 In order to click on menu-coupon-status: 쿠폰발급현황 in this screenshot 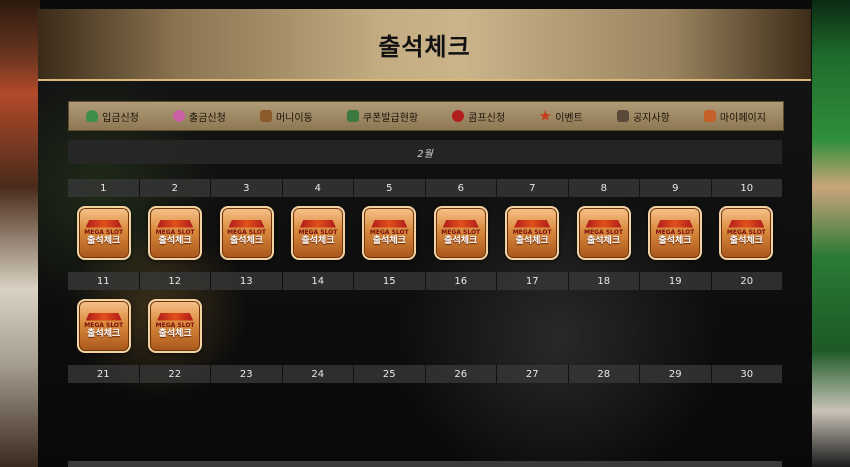, I will do `click(382, 116)`.